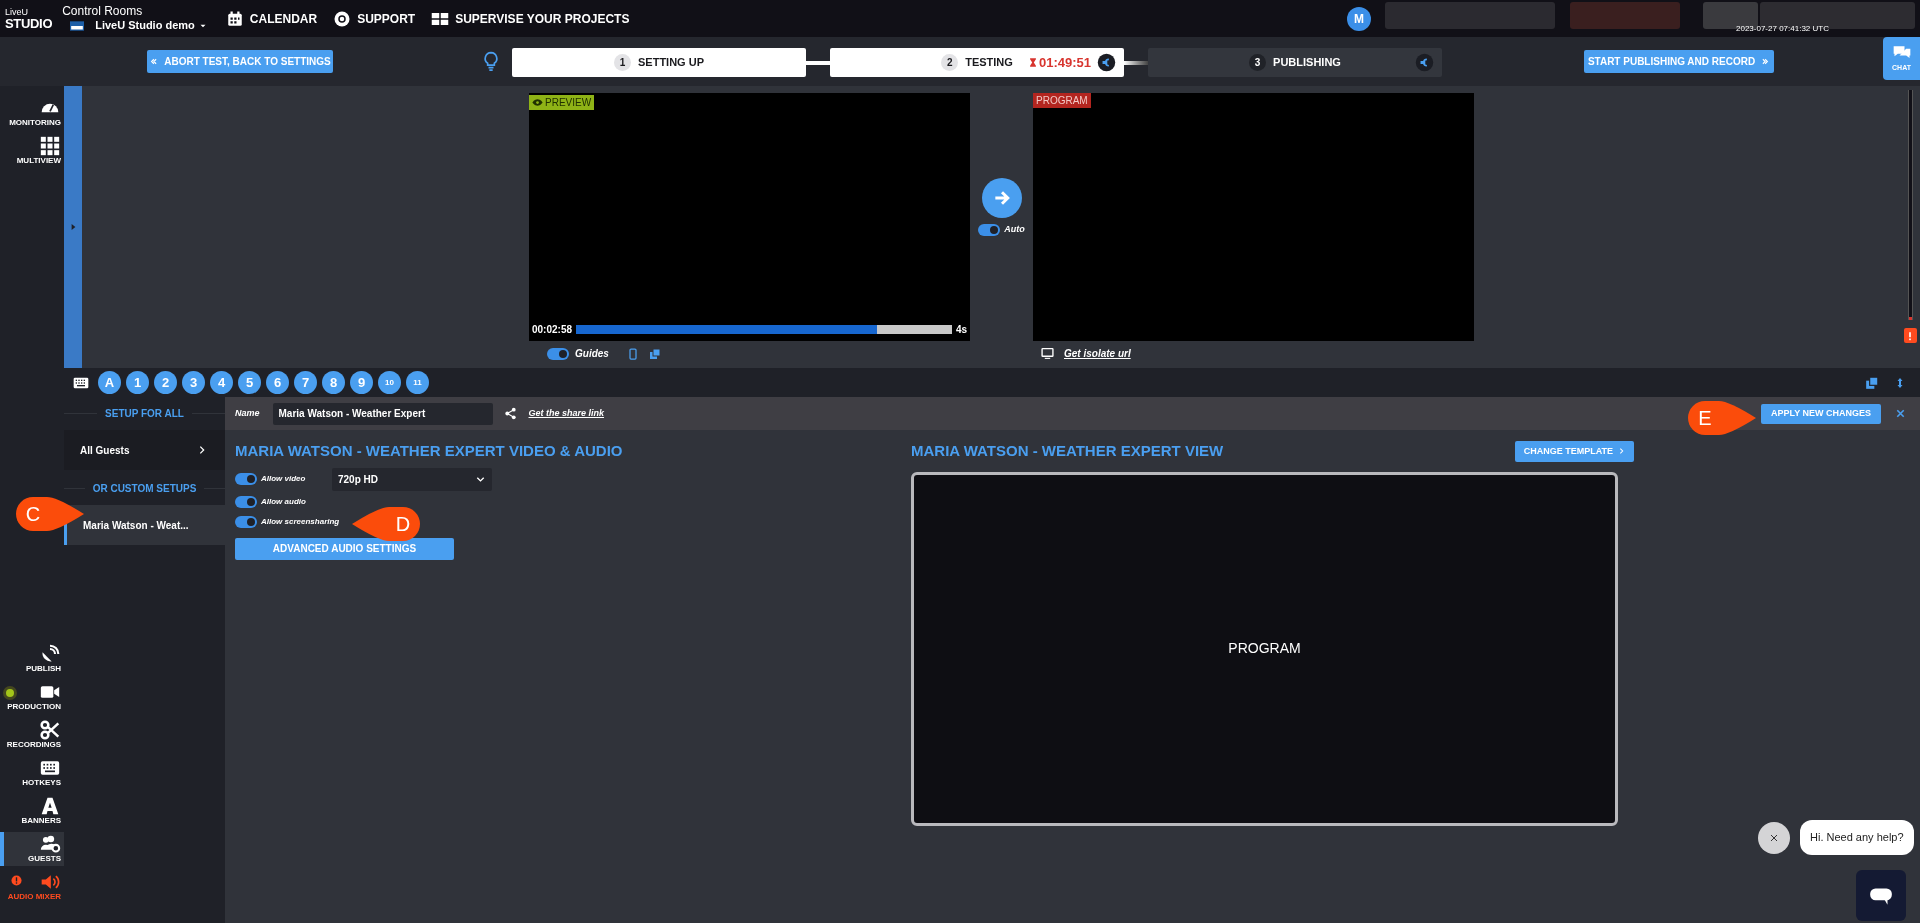  I want to click on section-title: MARIA WATSON - WEATHER EXPERT VIEW, so click(1067, 451).